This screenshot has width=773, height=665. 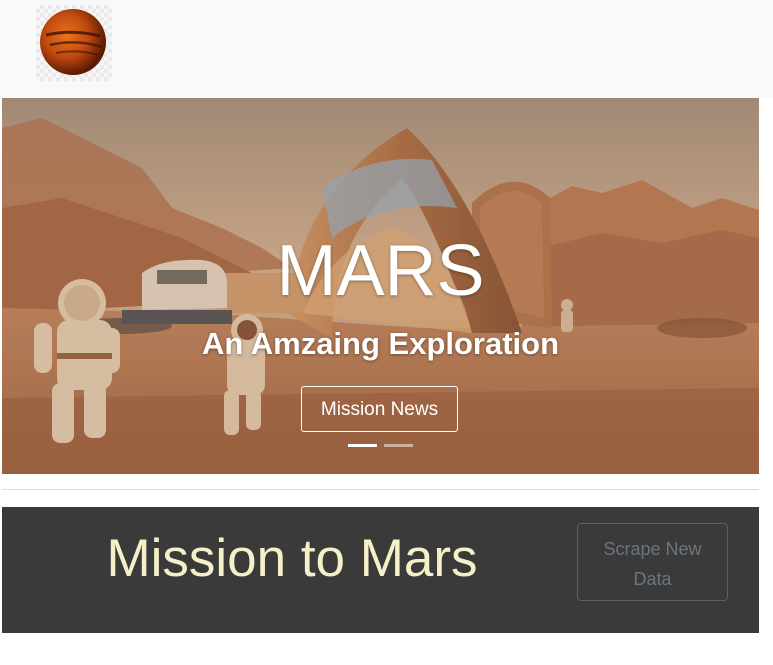 What do you see at coordinates (380, 271) in the screenshot?
I see `hero-title: MARS` at bounding box center [380, 271].